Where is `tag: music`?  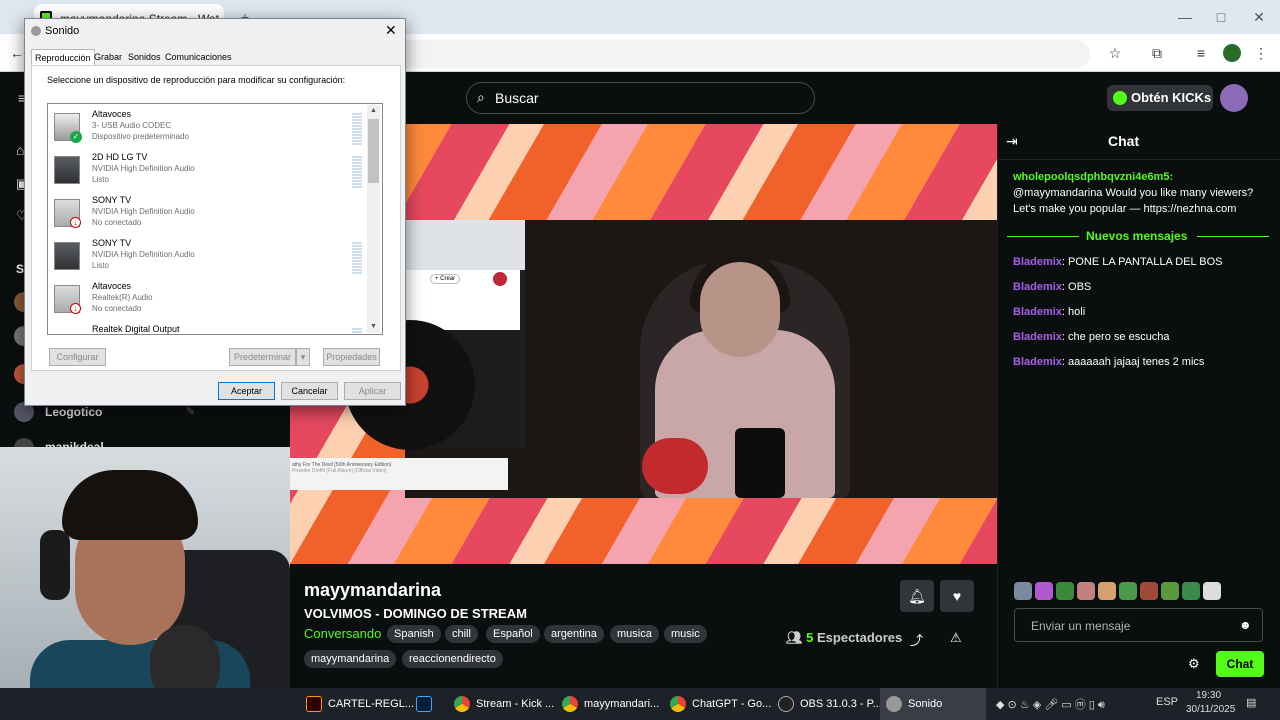
tag: music is located at coordinates (685, 634).